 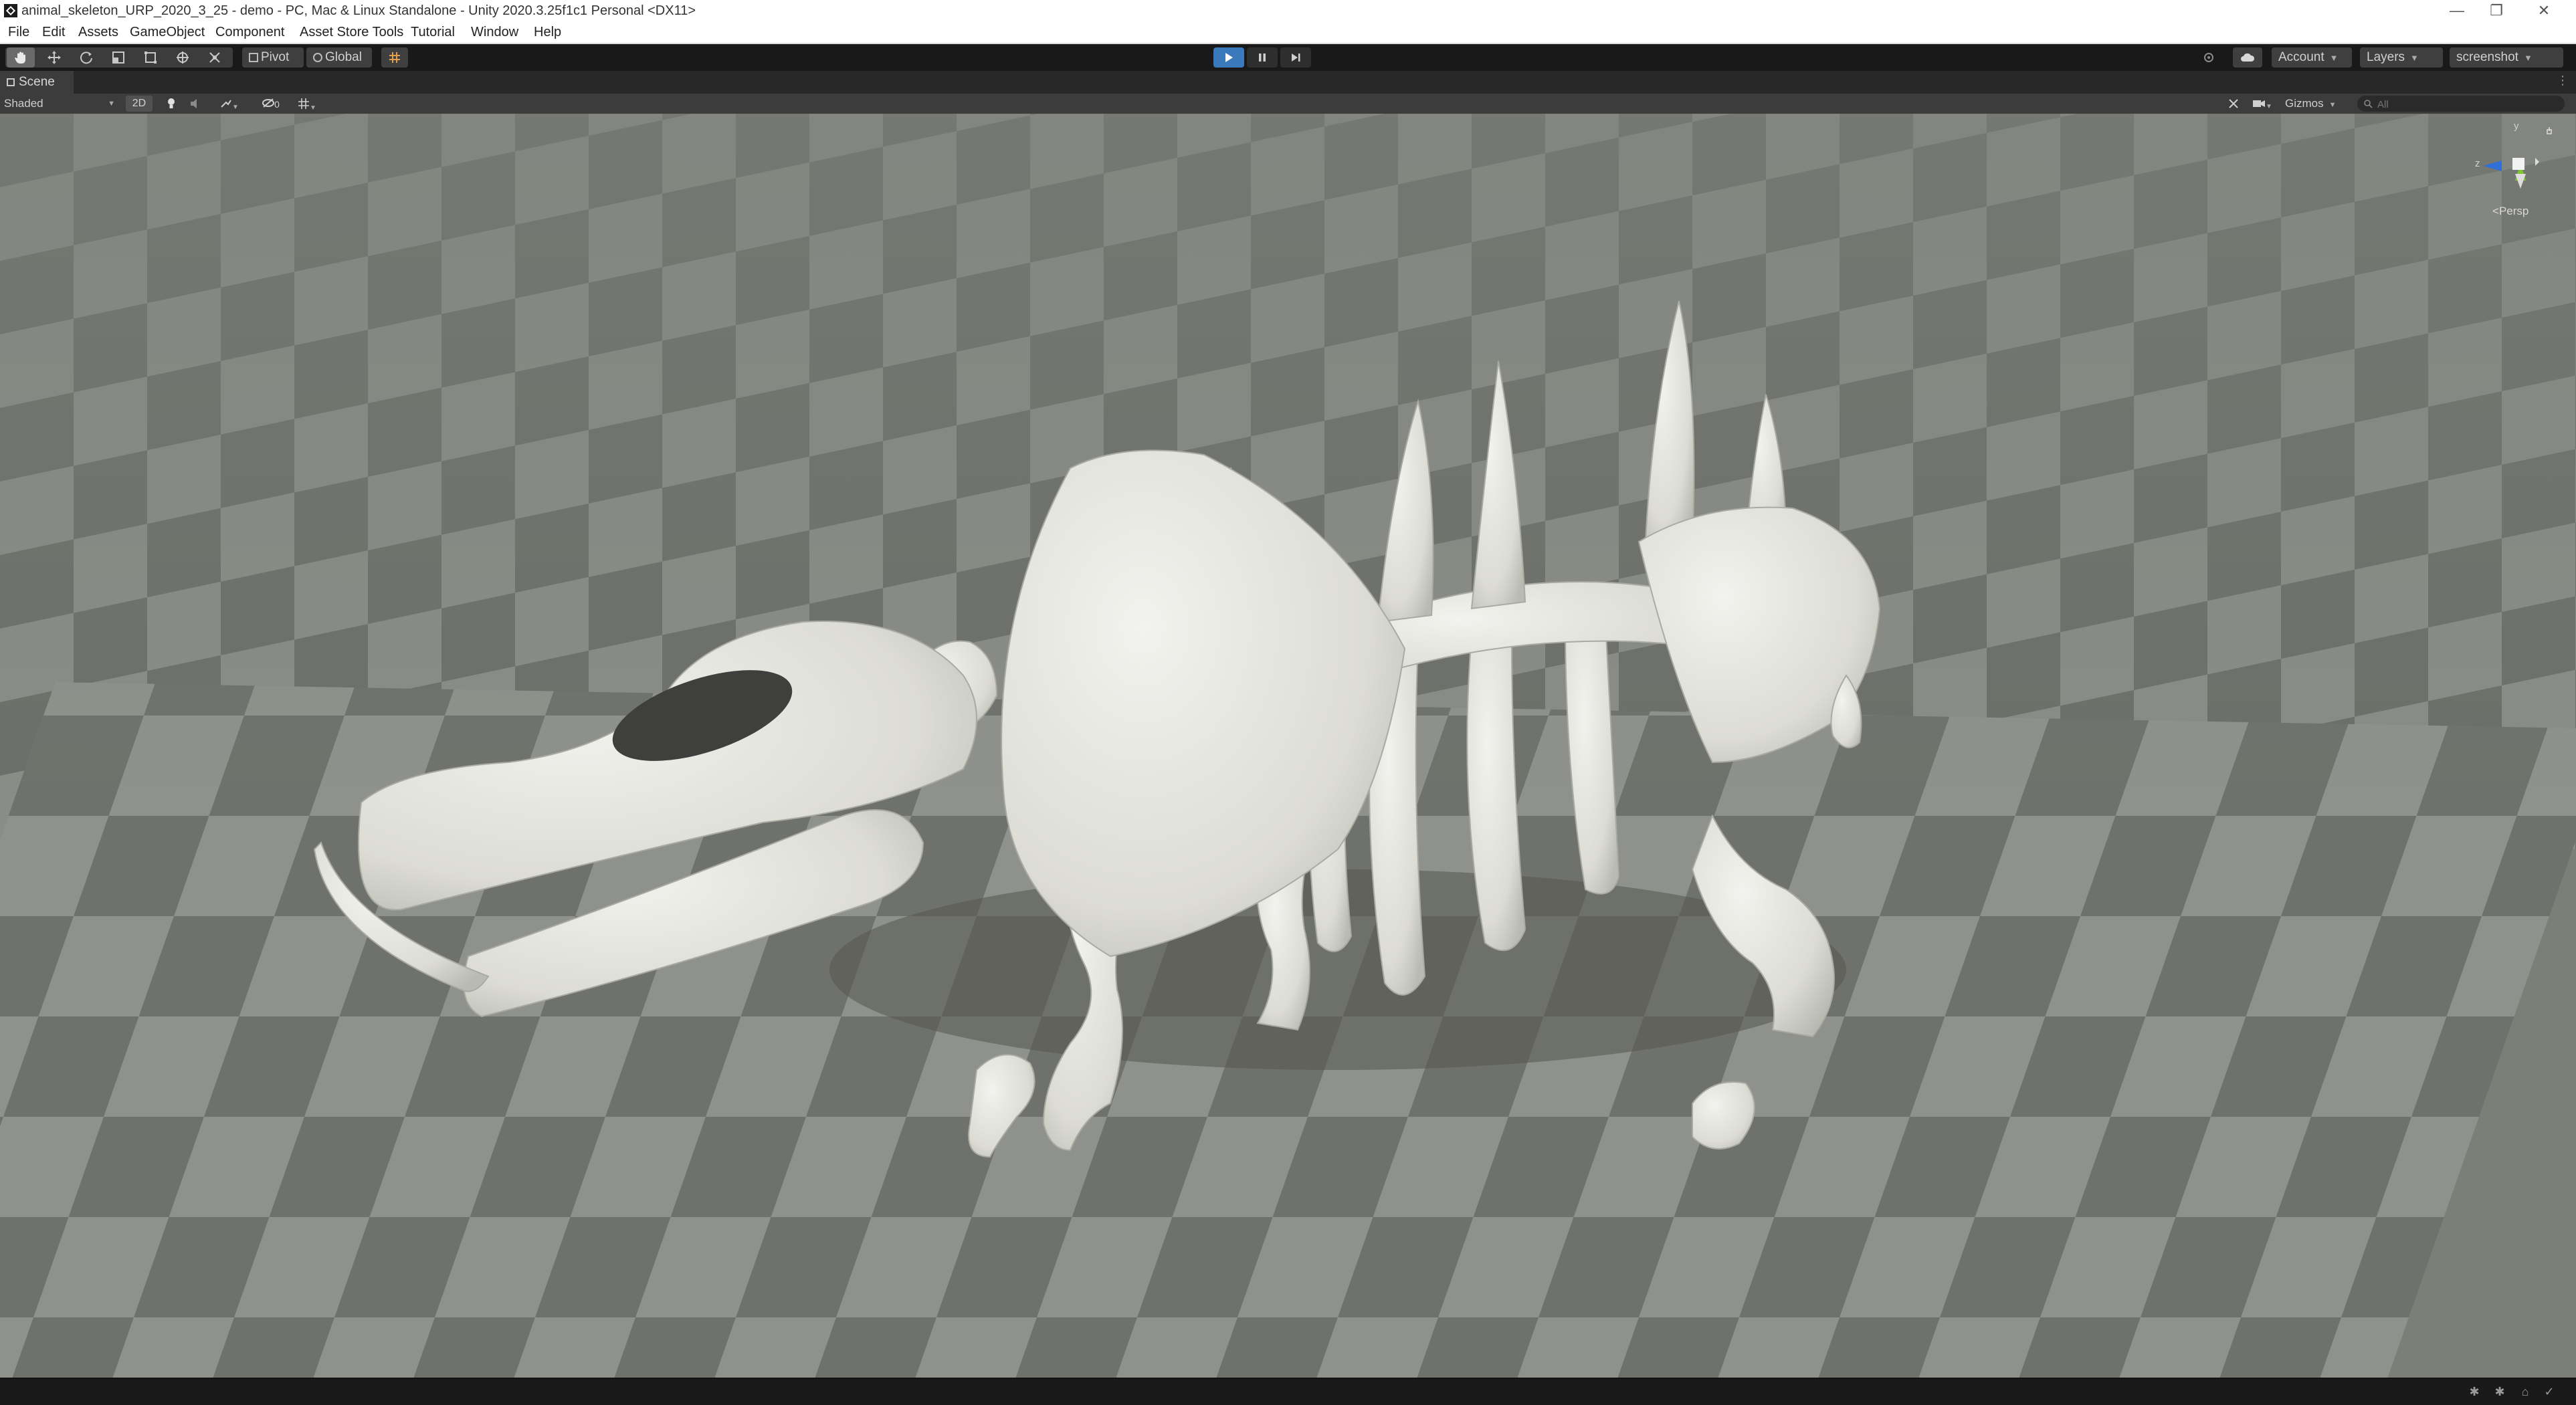 What do you see at coordinates (2549, 1391) in the screenshot?
I see `progress-icon: ✓` at bounding box center [2549, 1391].